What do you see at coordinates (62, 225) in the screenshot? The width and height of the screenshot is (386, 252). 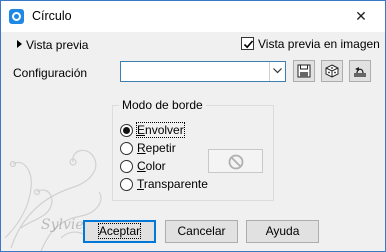 I see `signature-watermark: Sylvie` at bounding box center [62, 225].